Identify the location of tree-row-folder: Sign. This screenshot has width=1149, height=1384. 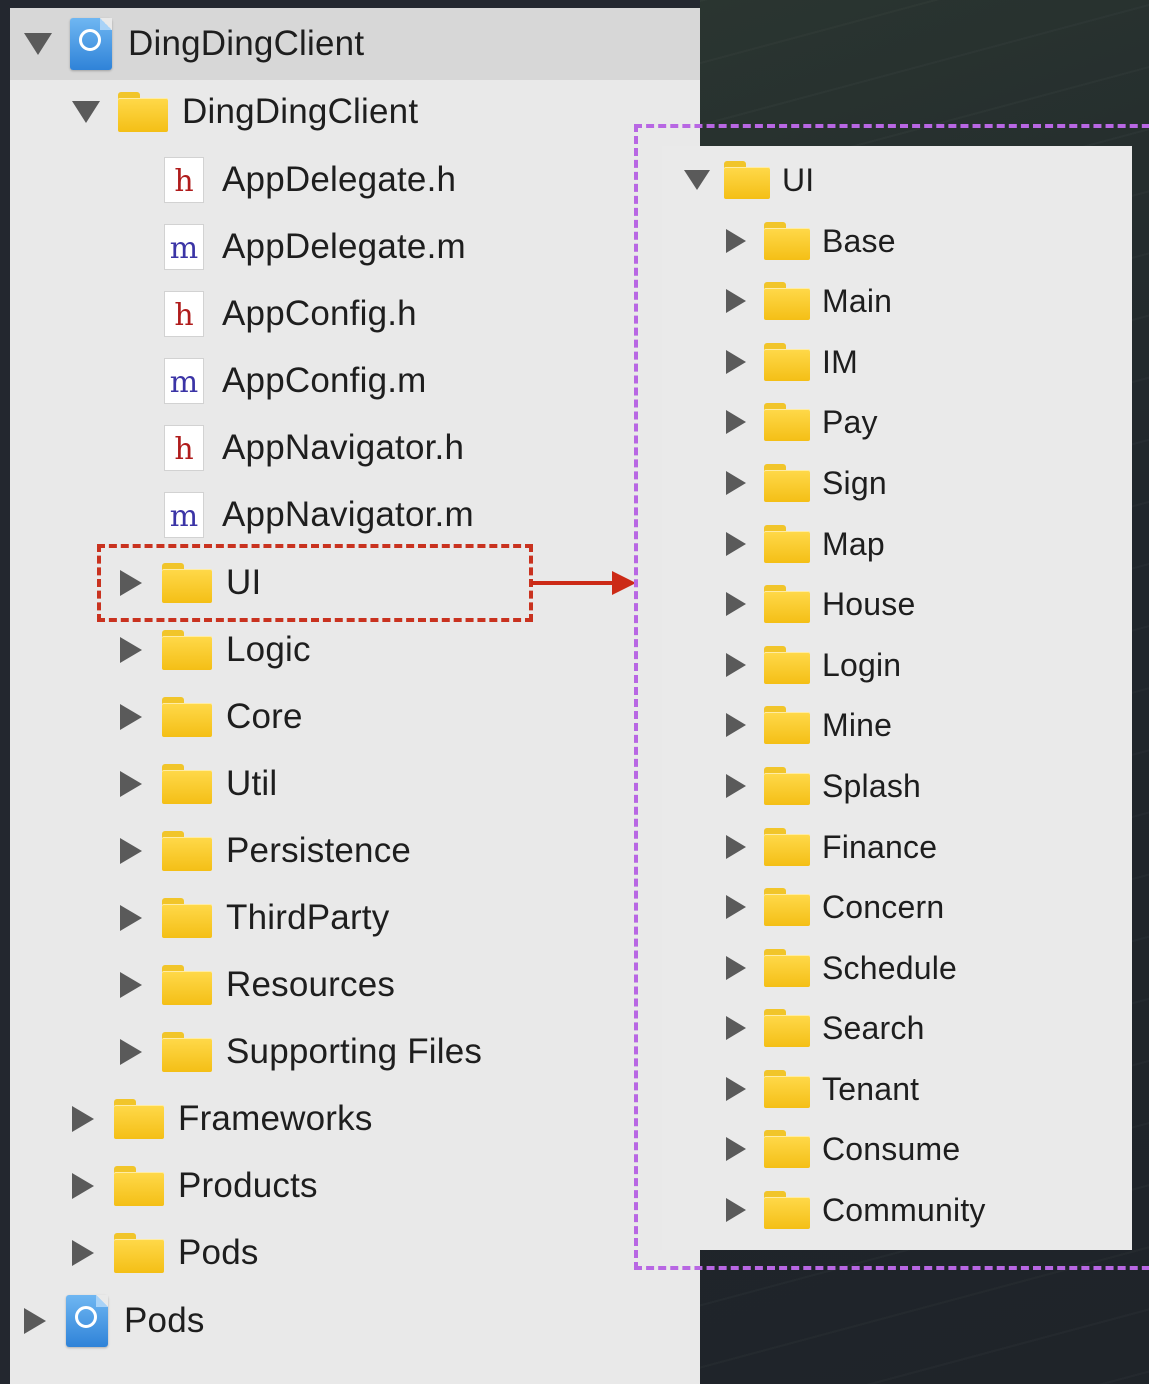
(806, 483).